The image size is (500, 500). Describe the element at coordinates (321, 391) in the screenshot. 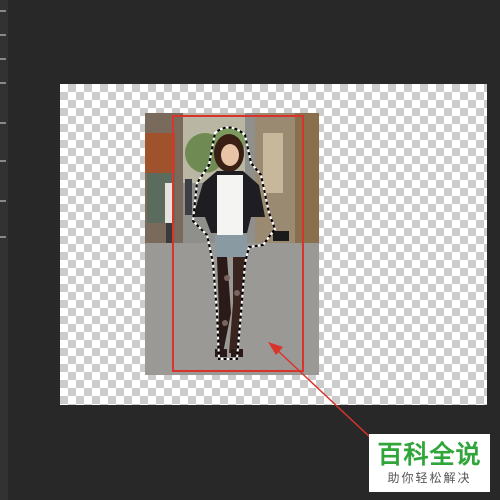

I see `annotation-arrow` at that location.